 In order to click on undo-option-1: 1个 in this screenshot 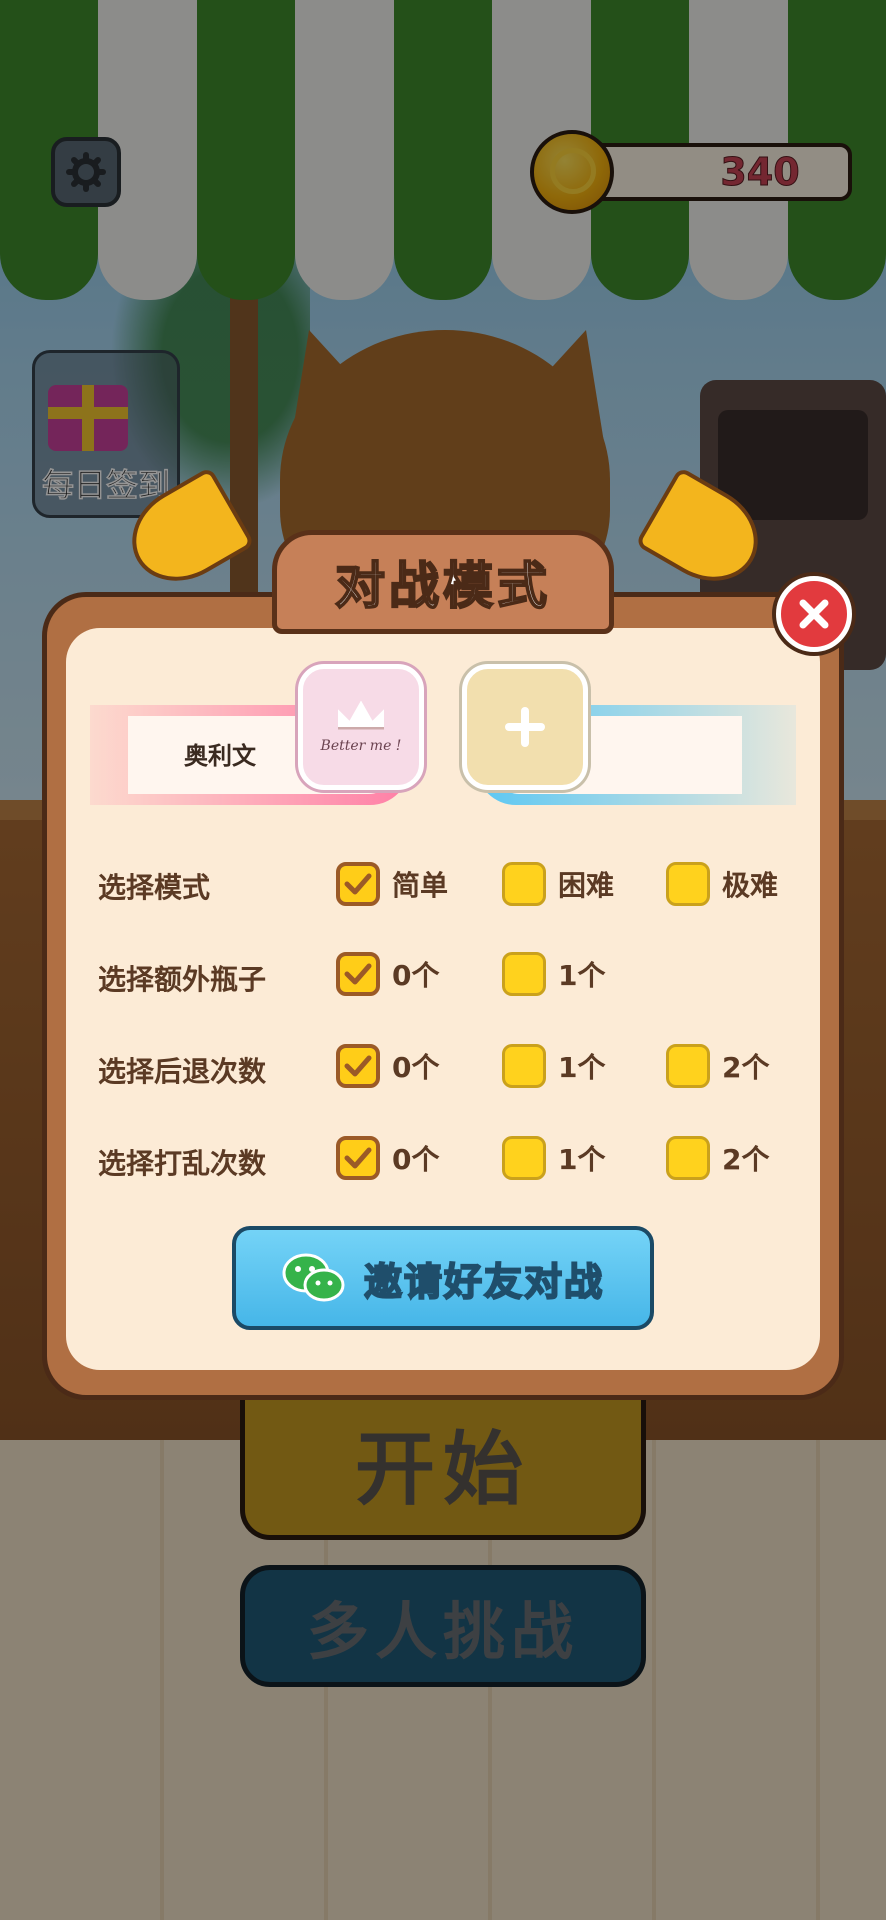, I will do `click(553, 1066)`.